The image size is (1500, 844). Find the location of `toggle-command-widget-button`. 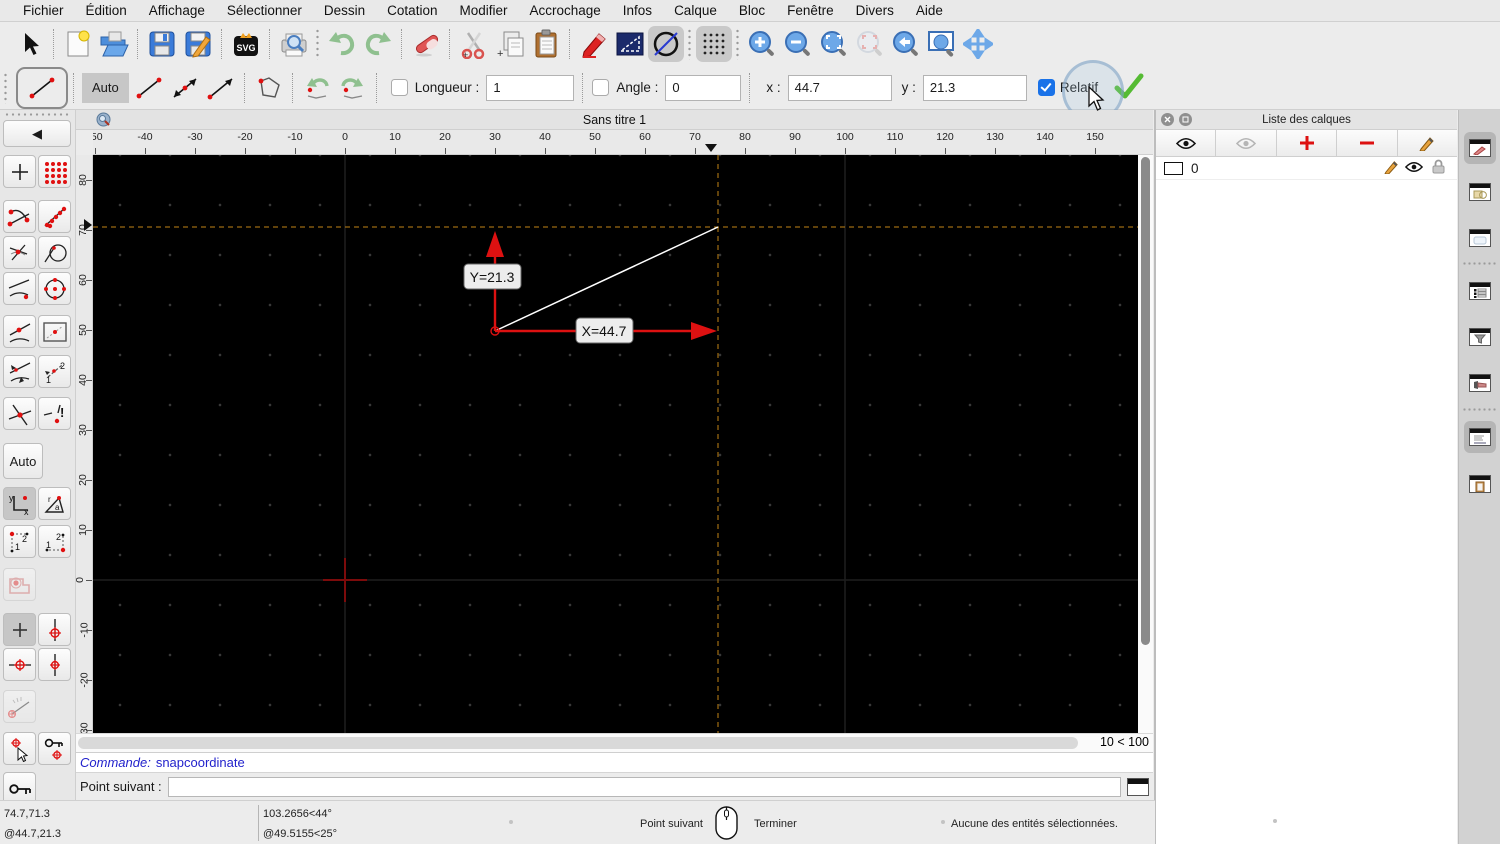

toggle-command-widget-button is located at coordinates (1138, 786).